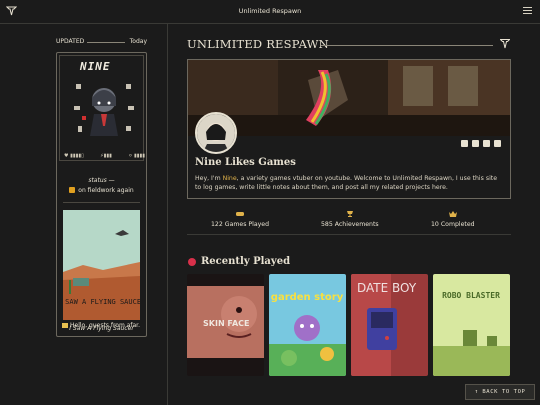 The image size is (540, 405). What do you see at coordinates (192, 262) in the screenshot?
I see `recently-played-dot-icon` at bounding box center [192, 262].